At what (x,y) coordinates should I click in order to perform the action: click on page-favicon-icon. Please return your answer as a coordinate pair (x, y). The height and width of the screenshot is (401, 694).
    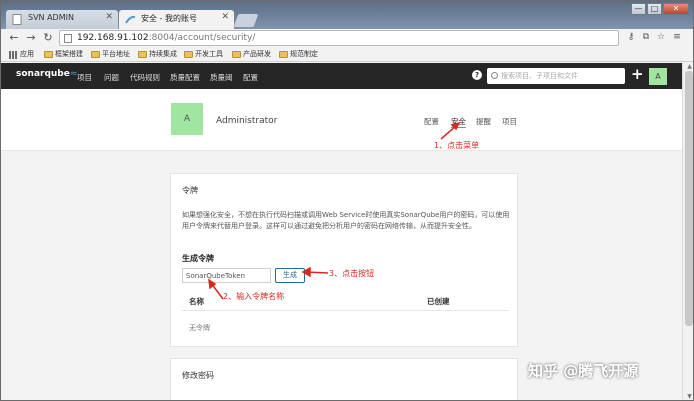
    Looking at the image, I should click on (17, 19).